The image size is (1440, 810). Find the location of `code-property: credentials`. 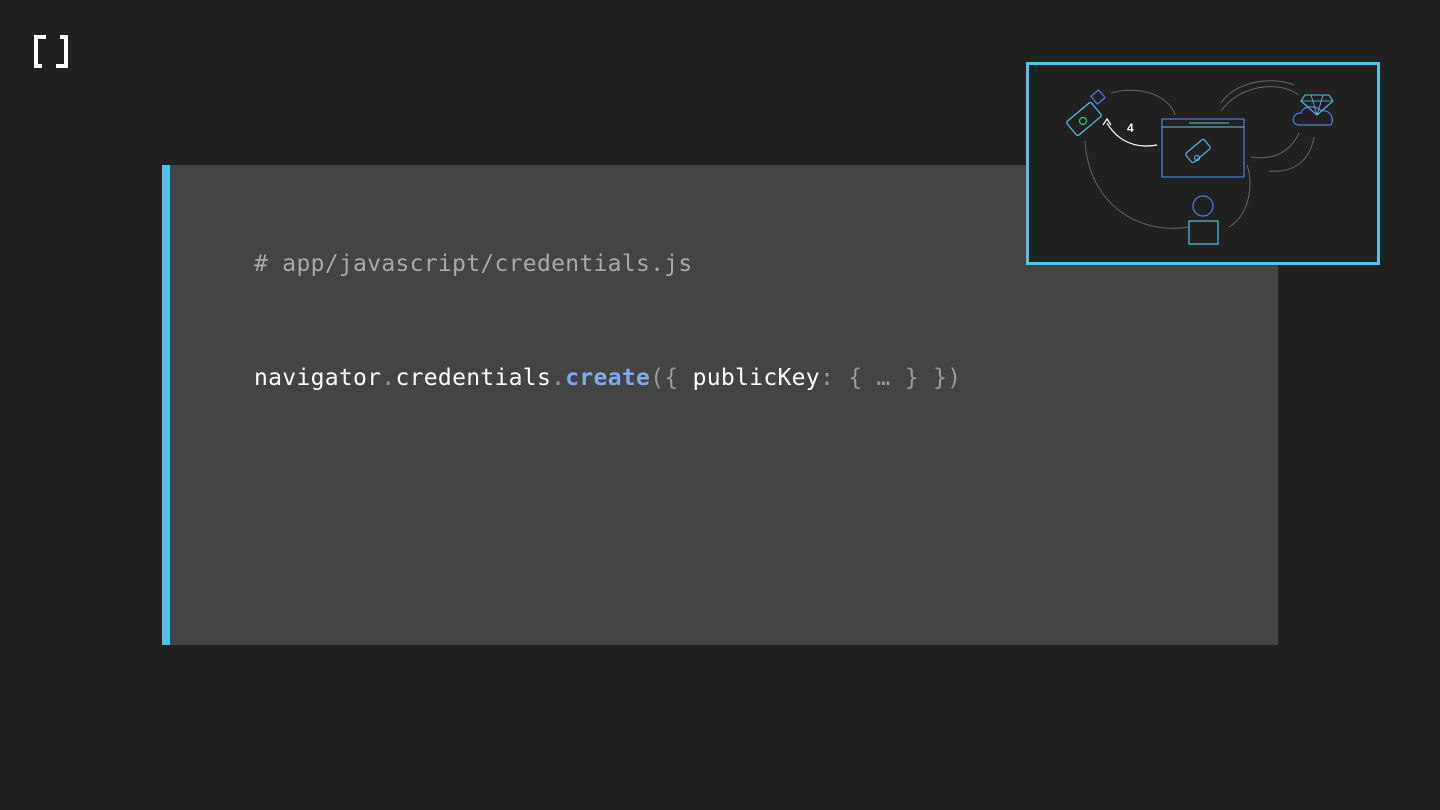

code-property: credentials is located at coordinates (473, 378).